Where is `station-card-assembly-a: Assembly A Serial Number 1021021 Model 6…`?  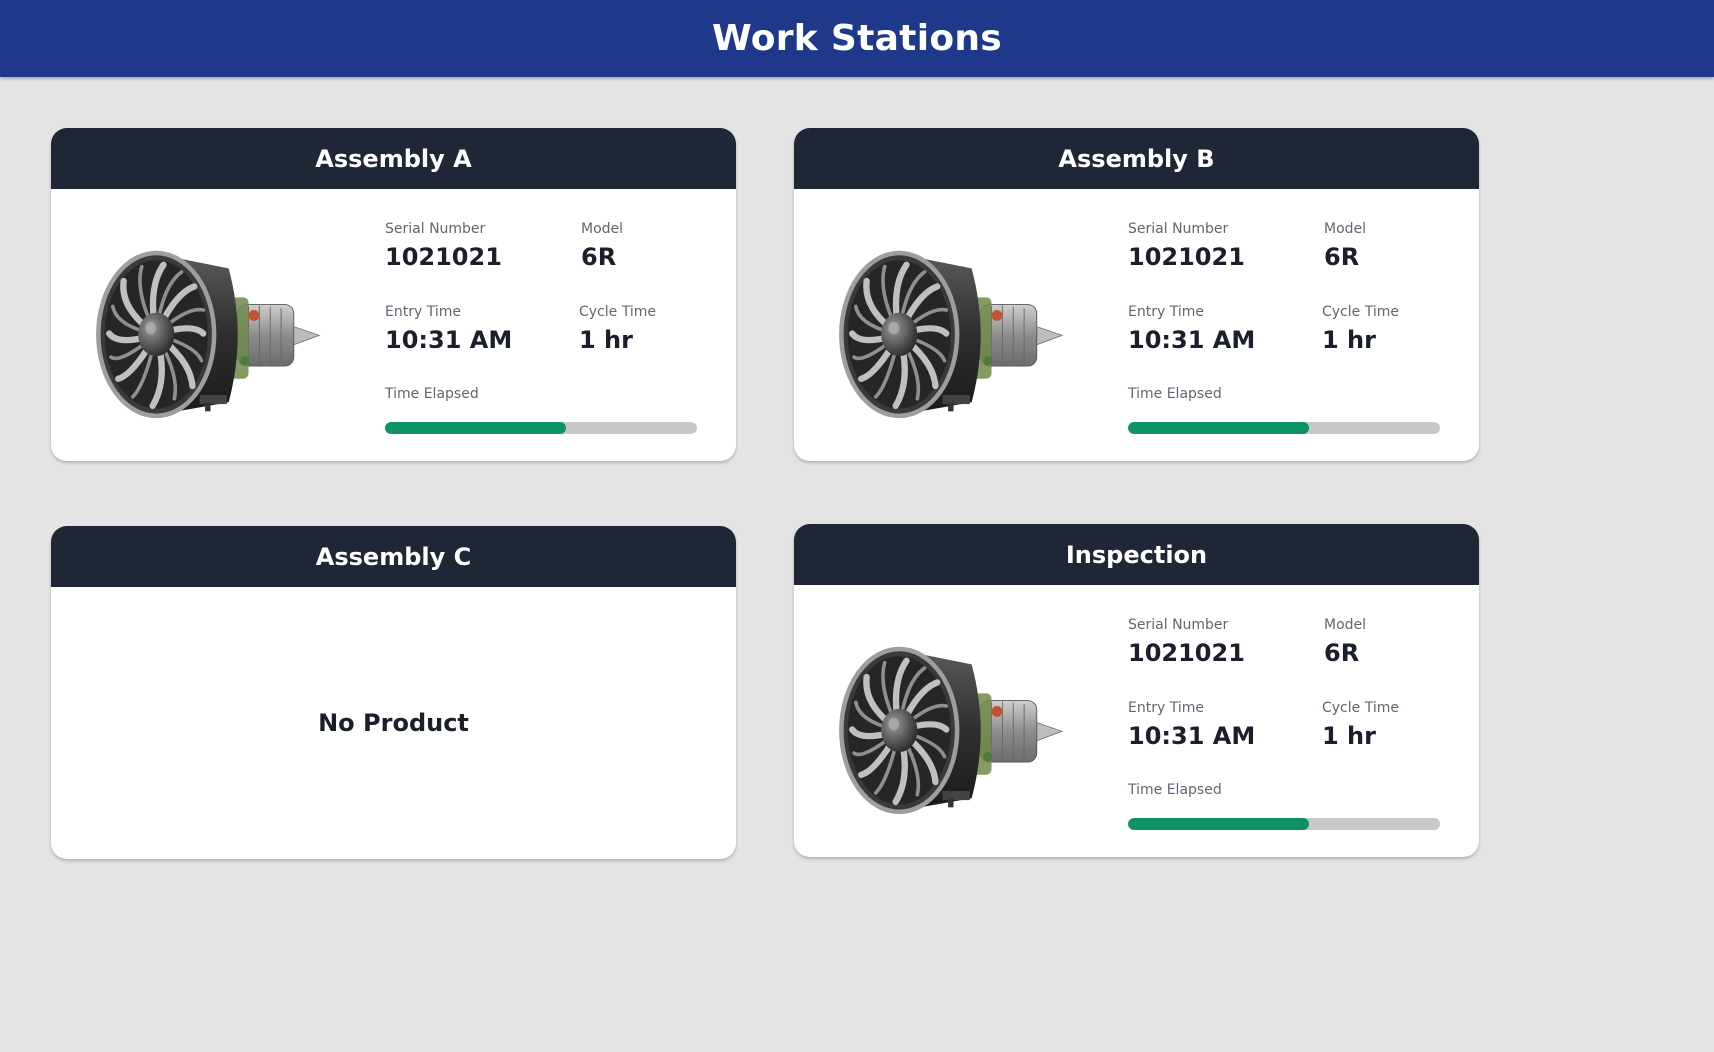
station-card-assembly-a: Assembly A Serial Number 1021021 Model 6… is located at coordinates (393, 294).